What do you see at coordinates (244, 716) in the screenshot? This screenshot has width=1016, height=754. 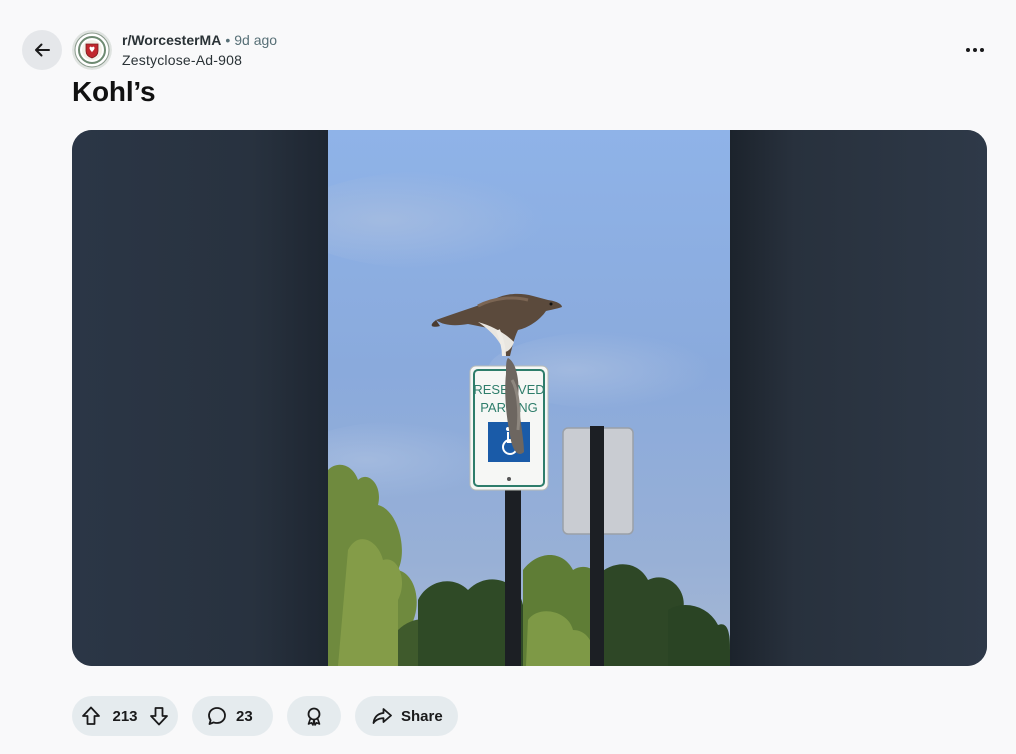 I see `comment-count: 23` at bounding box center [244, 716].